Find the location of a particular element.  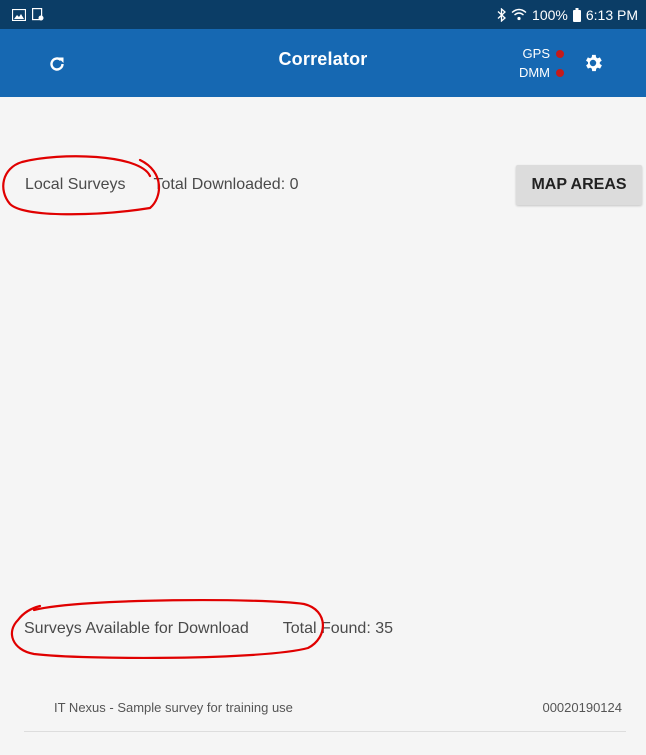

settings-button is located at coordinates (593, 63).